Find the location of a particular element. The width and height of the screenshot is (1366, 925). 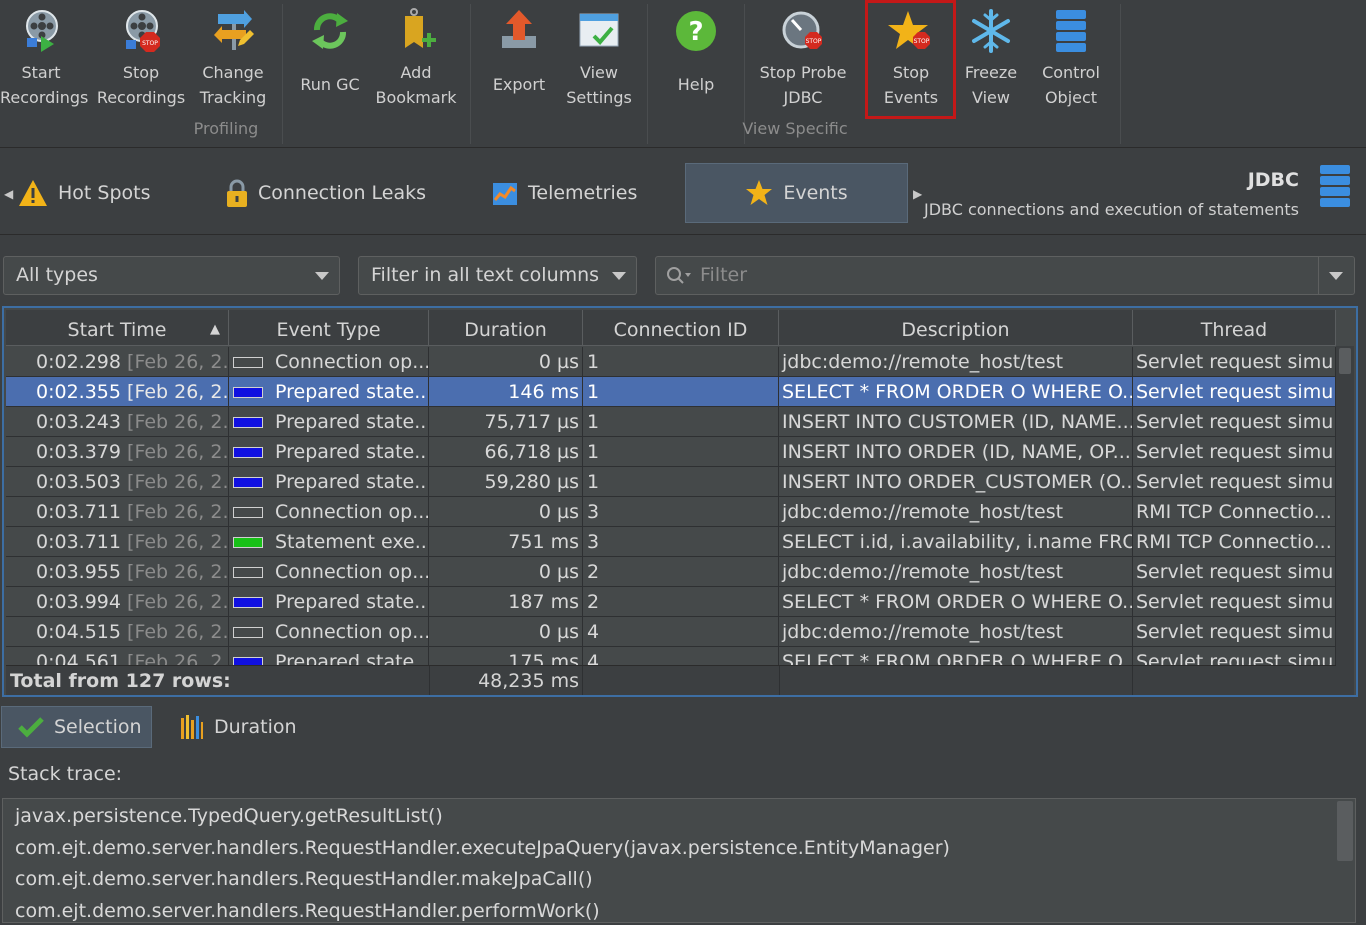

tab-selection: Selection is located at coordinates (76, 727).